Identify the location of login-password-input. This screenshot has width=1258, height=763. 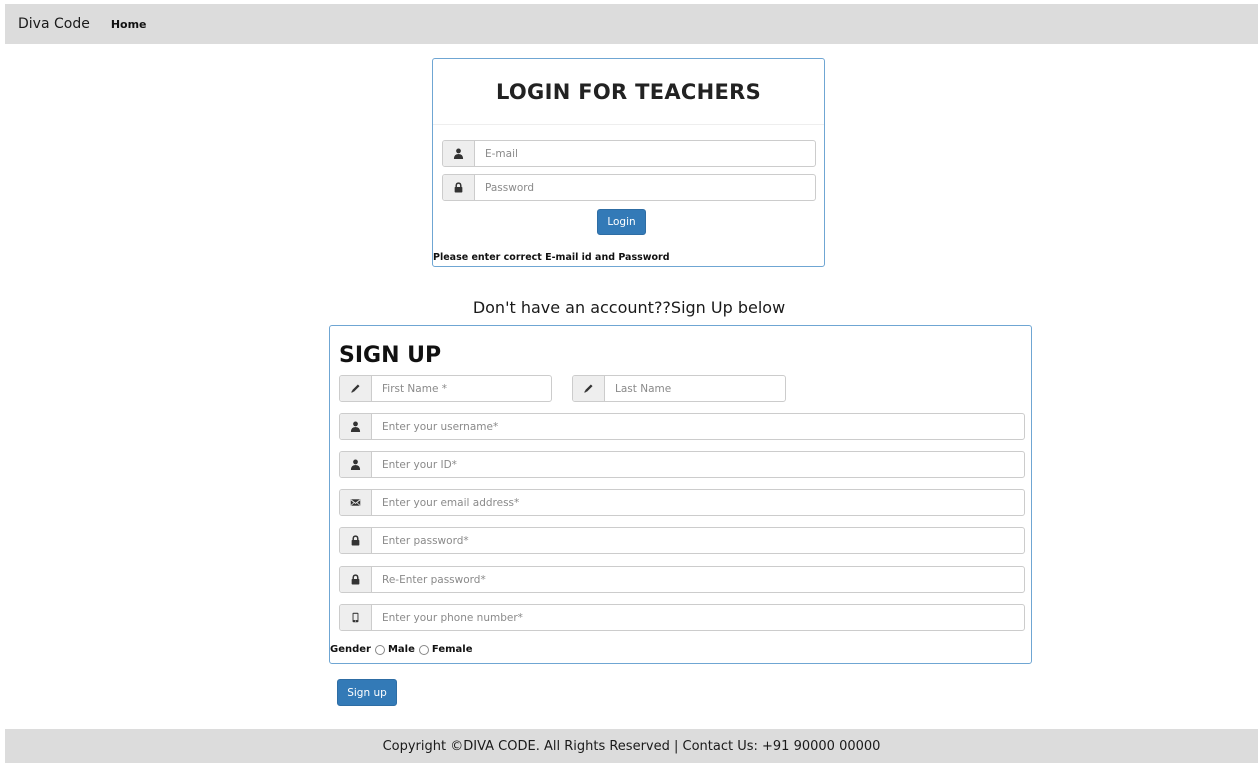
(645, 187).